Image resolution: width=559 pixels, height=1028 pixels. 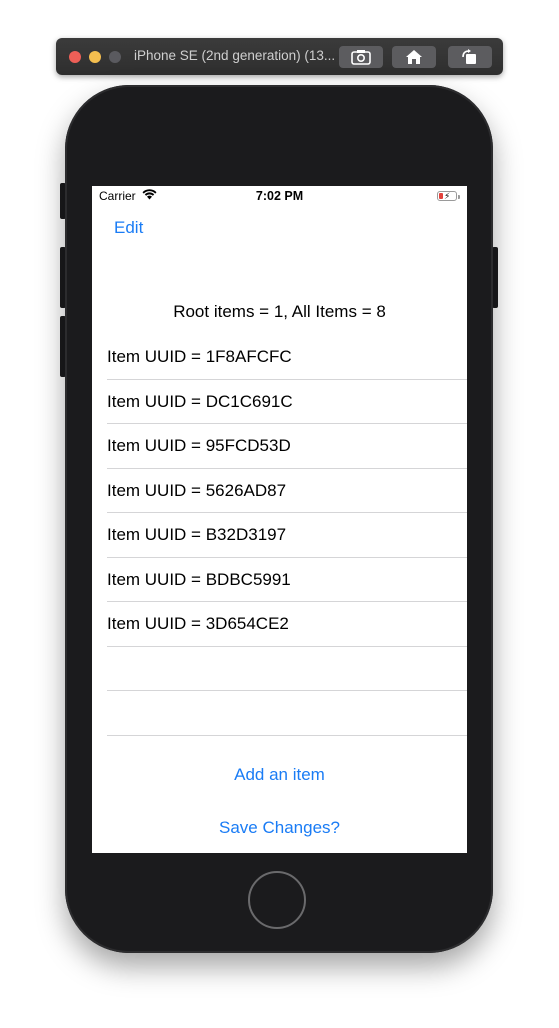 What do you see at coordinates (115, 57) in the screenshot?
I see `window-zoom-button` at bounding box center [115, 57].